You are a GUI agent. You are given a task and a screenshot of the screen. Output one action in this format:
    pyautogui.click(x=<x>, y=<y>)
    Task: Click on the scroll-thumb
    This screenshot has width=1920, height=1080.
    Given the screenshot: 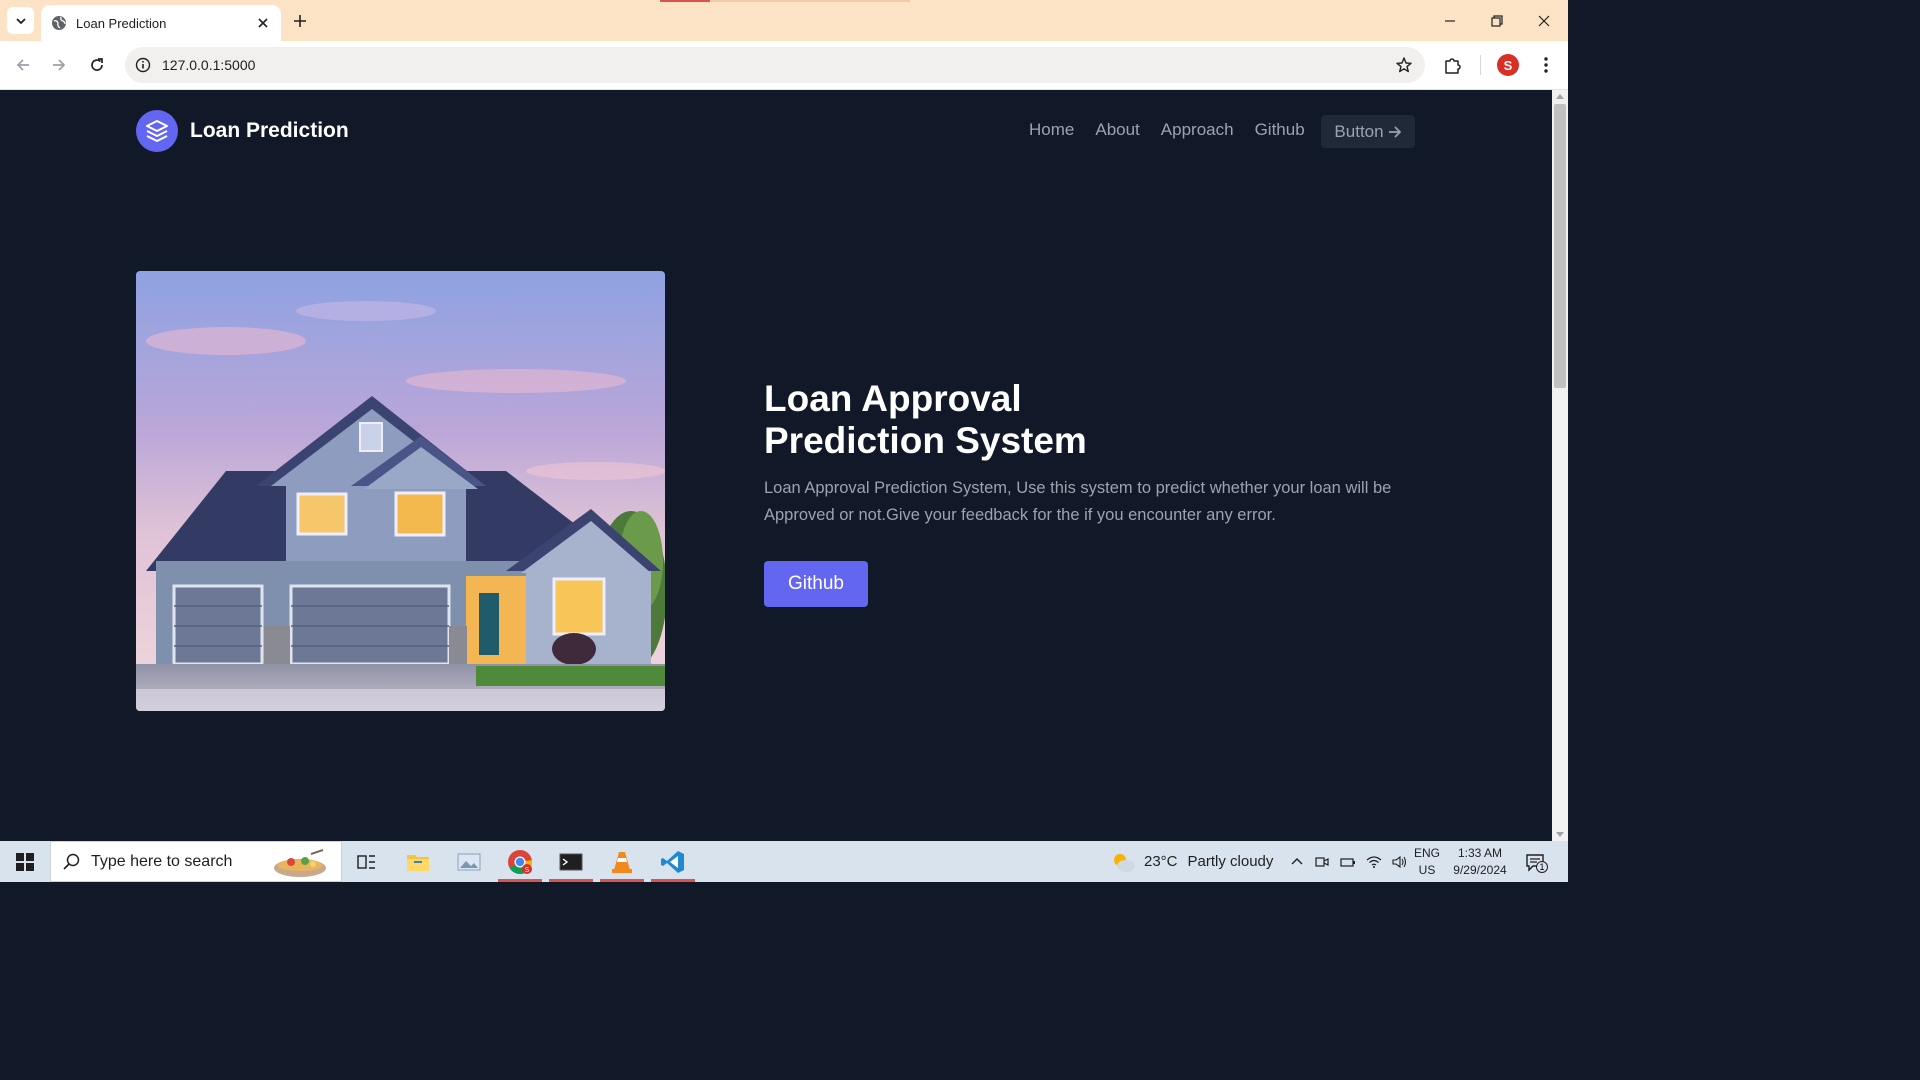 What is the action you would take?
    pyautogui.click(x=1560, y=246)
    